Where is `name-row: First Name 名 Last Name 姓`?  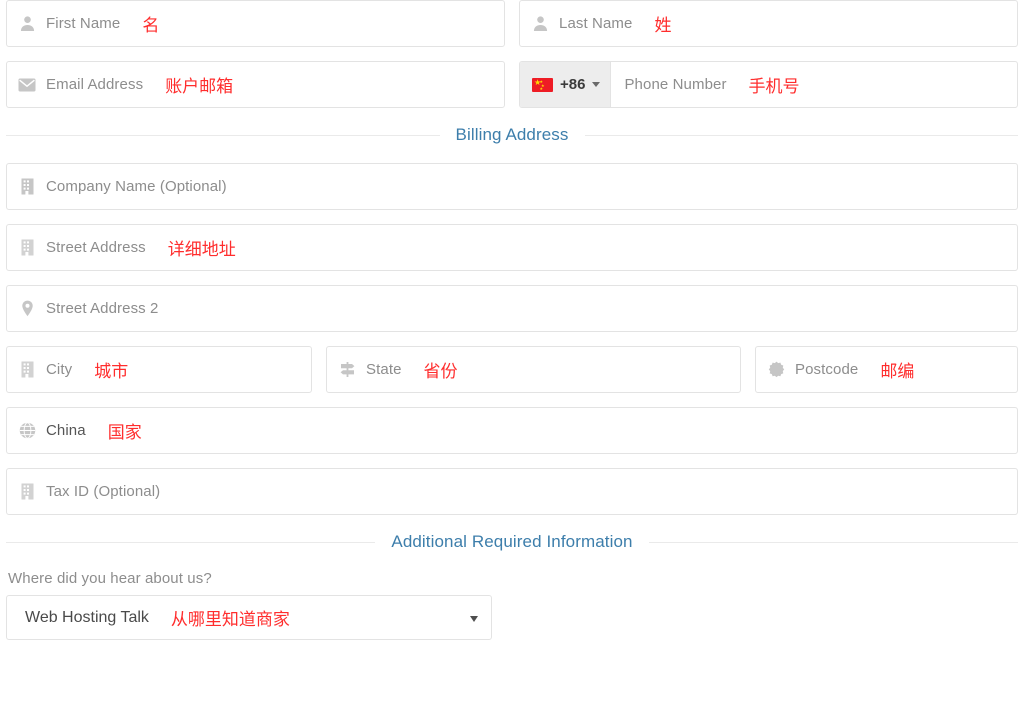 name-row: First Name 名 Last Name 姓 is located at coordinates (512, 23).